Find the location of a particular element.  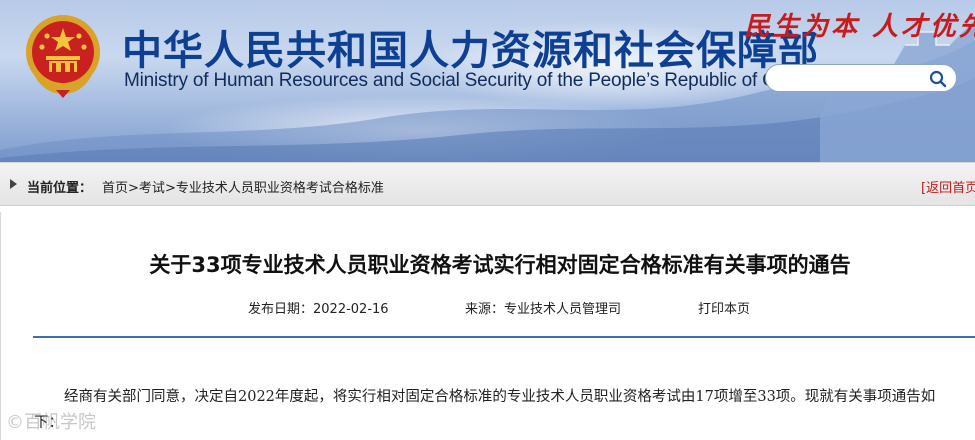

back-home-link: [返回首页 is located at coordinates (948, 186).